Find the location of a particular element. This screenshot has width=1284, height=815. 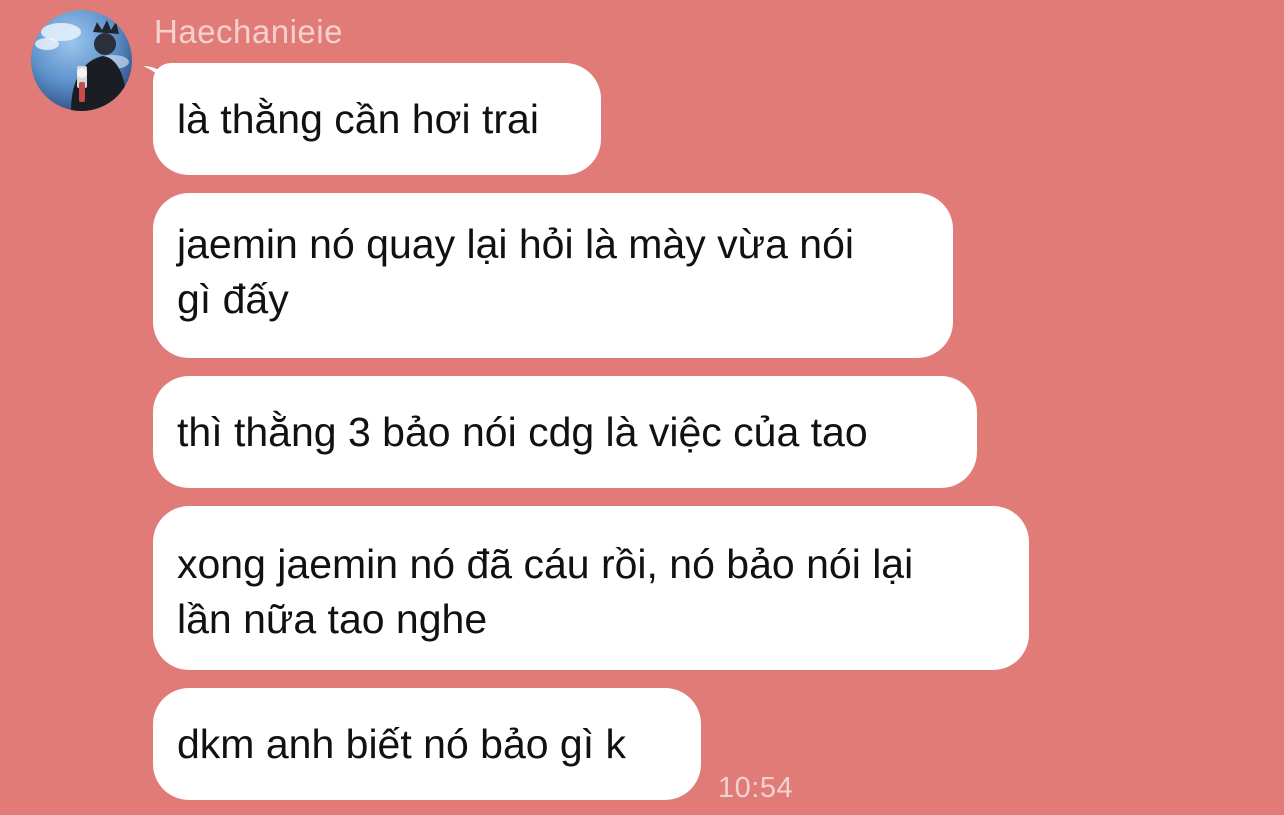

message-bubble: là thằng cần hơi trai is located at coordinates (377, 119).